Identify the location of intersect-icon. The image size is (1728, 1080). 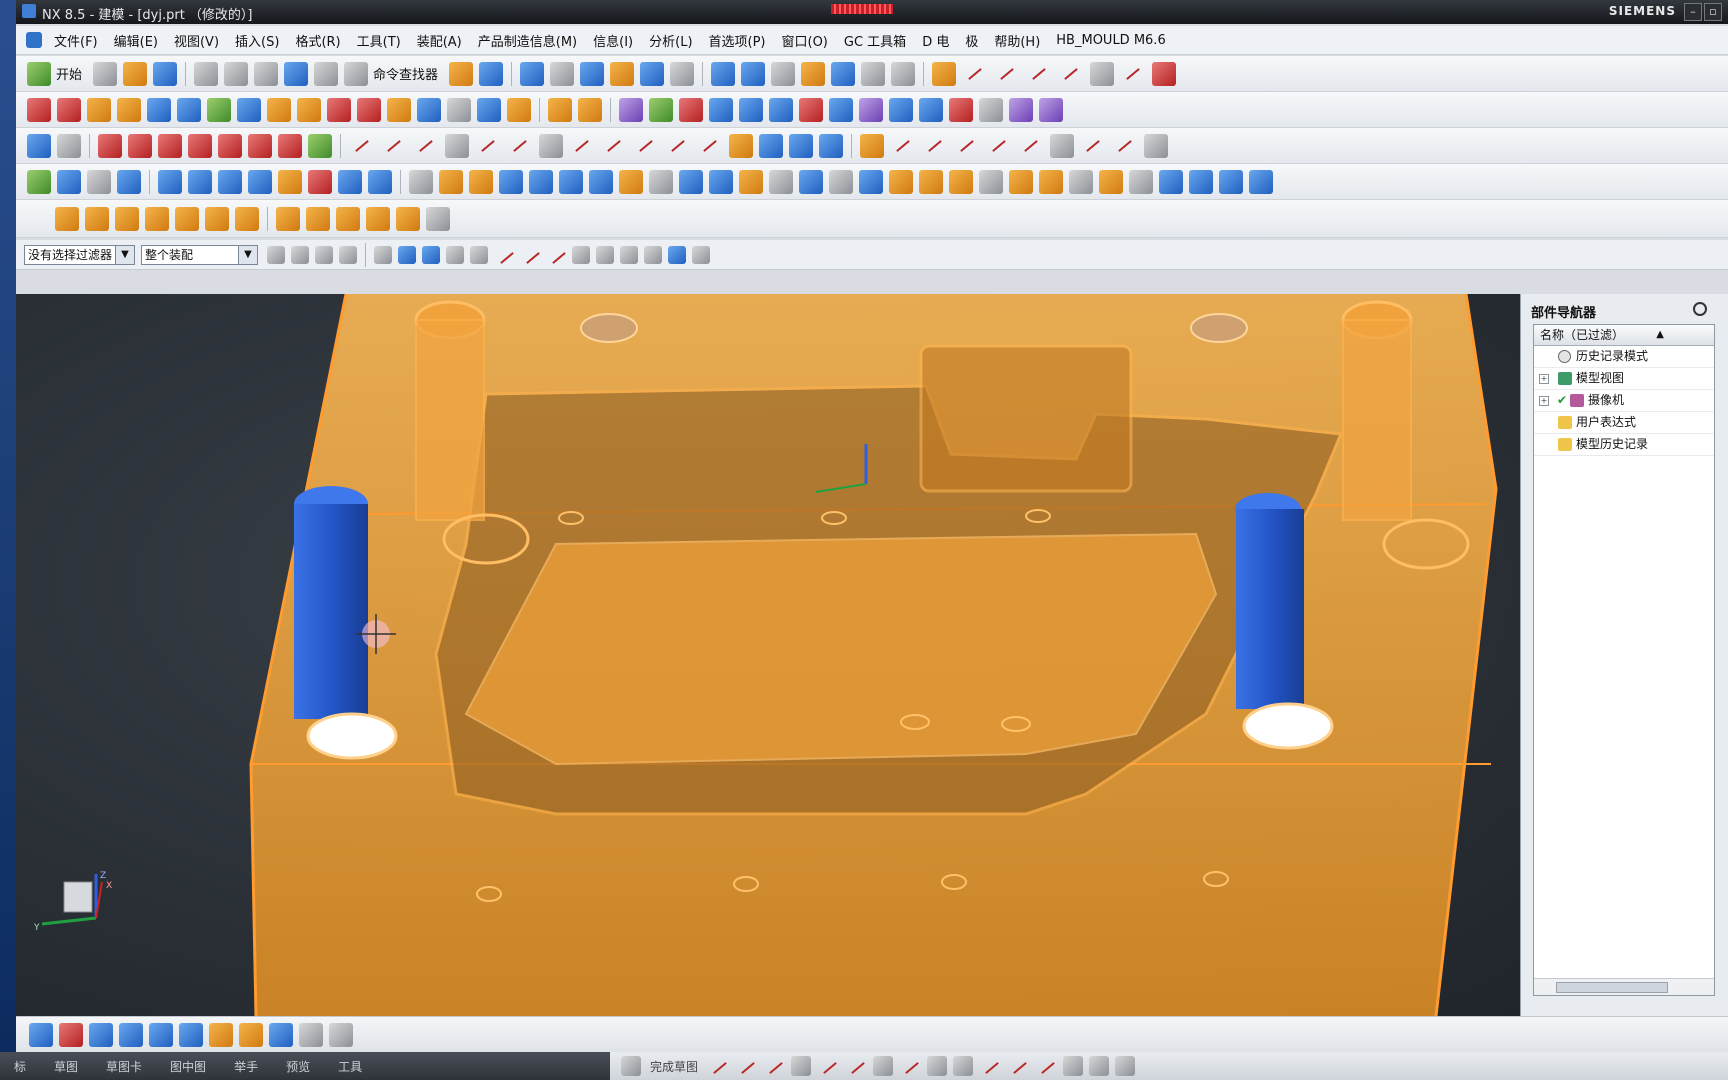
(901, 181).